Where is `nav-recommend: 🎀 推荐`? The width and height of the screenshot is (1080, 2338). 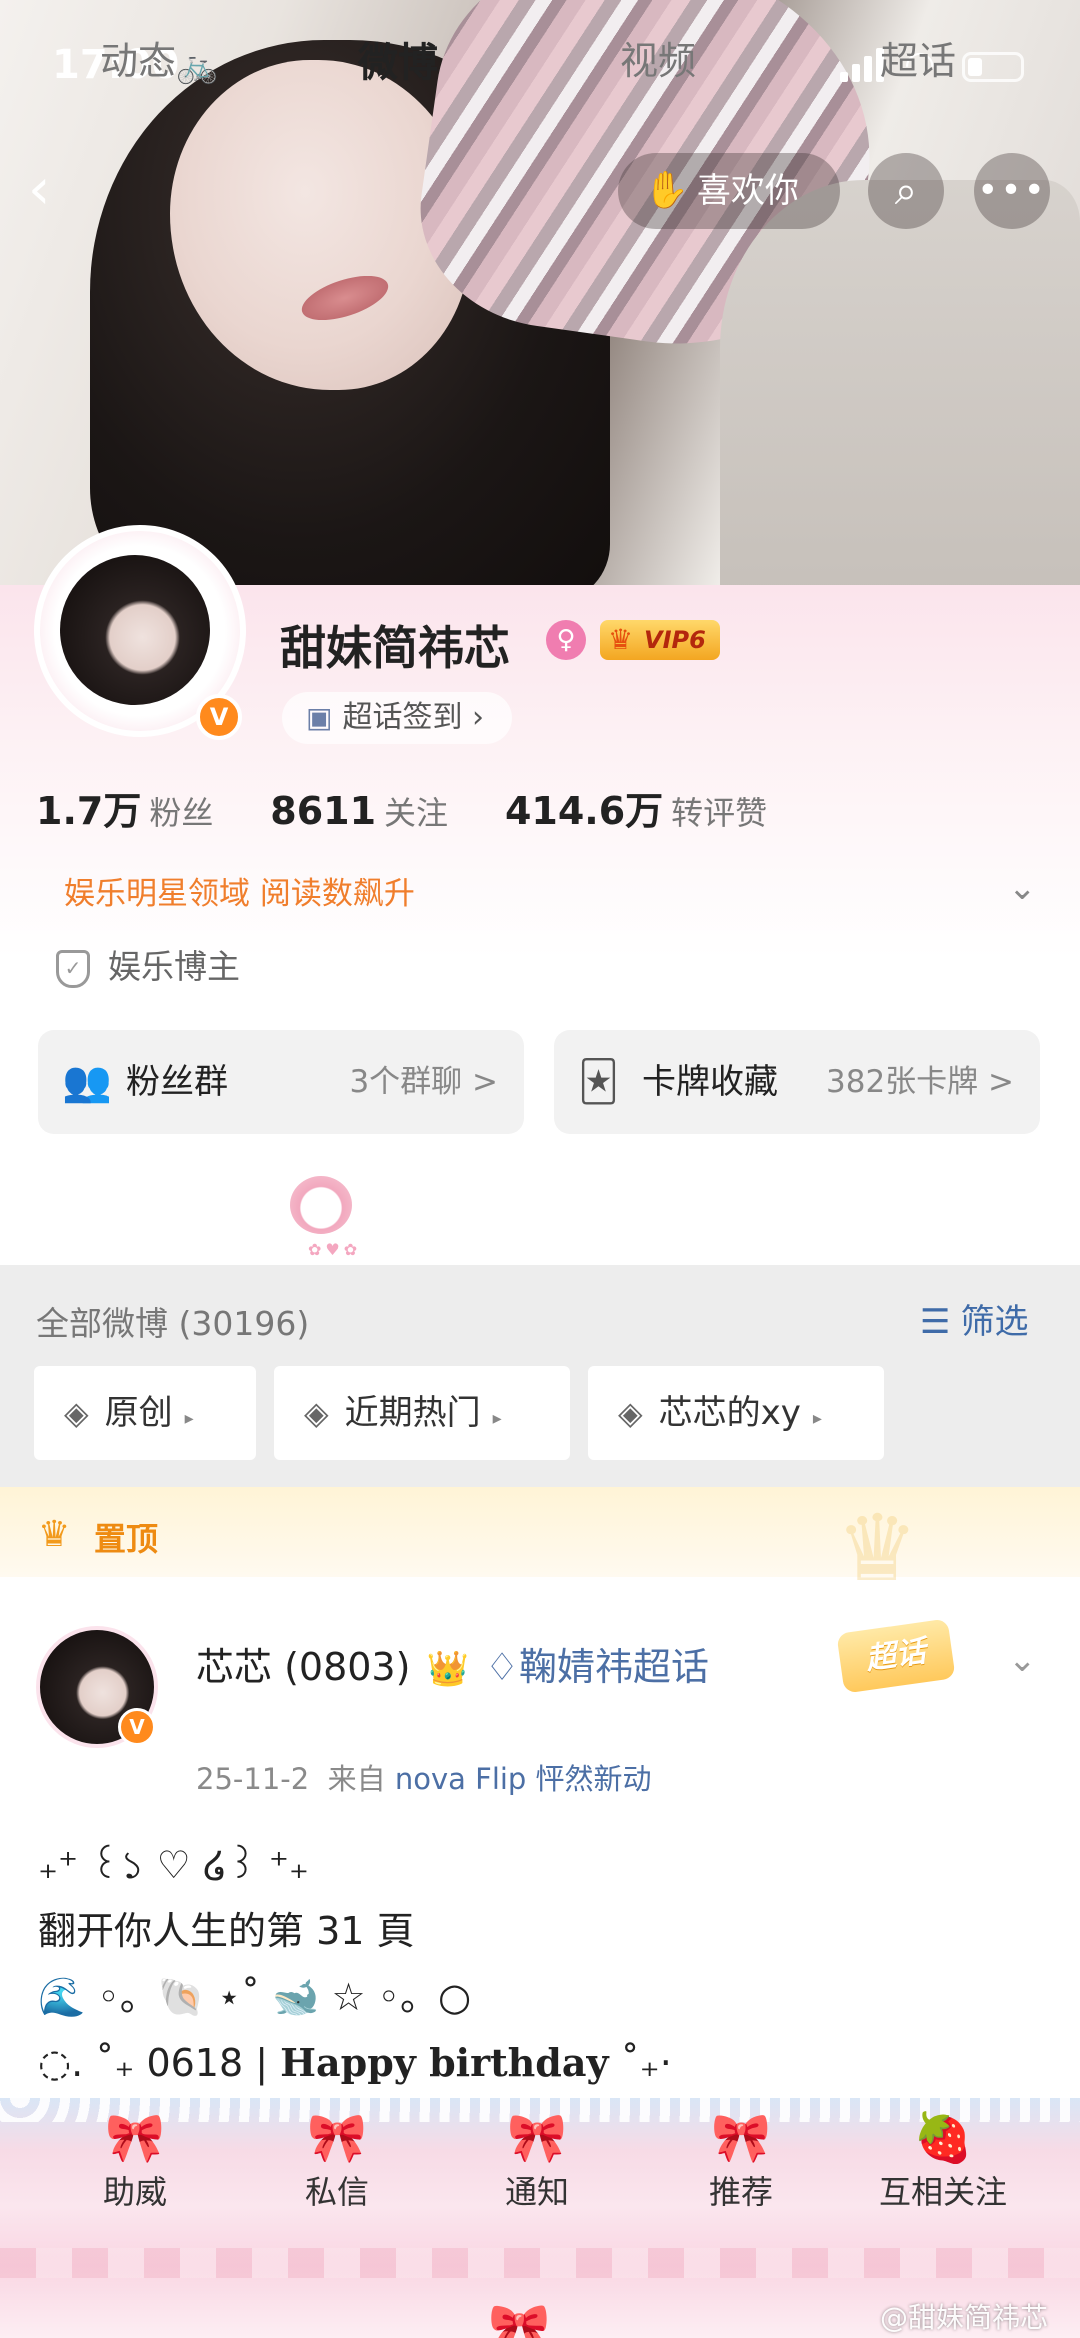
nav-recommend: 🎀 推荐 is located at coordinates (741, 2171).